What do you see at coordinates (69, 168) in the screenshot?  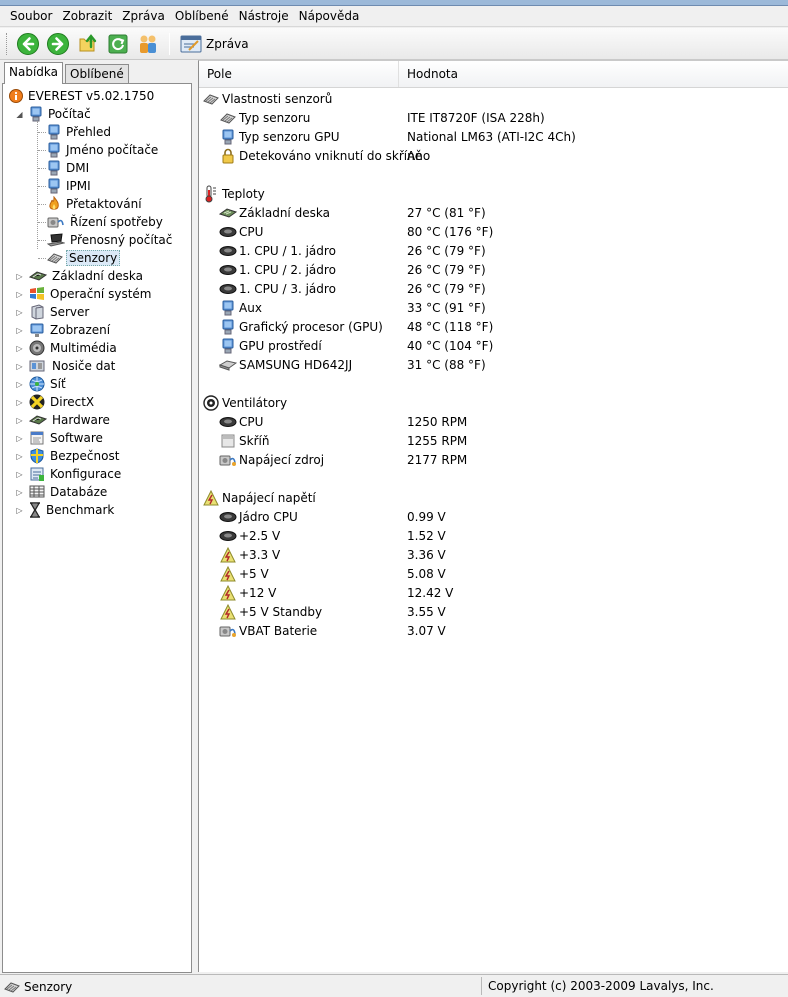 I see `tree-item-child: DMI` at bounding box center [69, 168].